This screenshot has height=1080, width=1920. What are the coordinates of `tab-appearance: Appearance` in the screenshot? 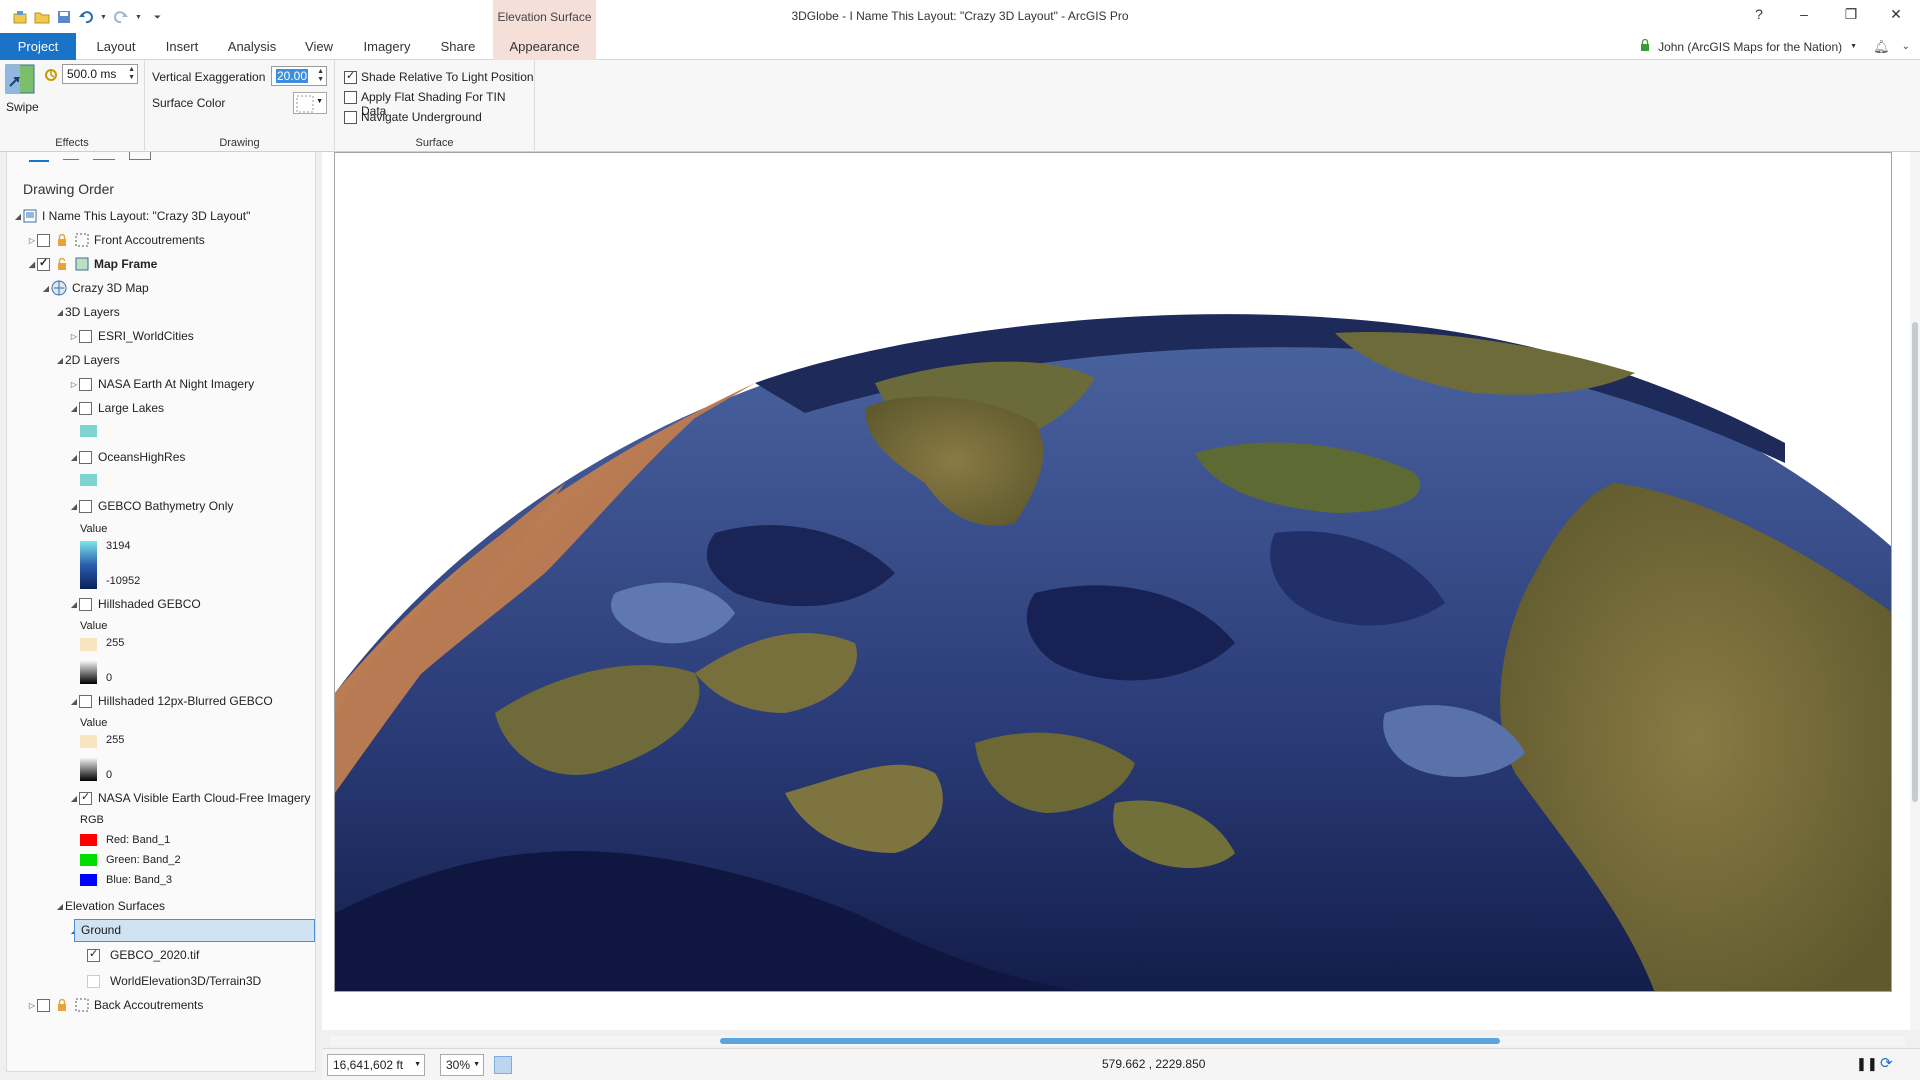 It's located at (544, 46).